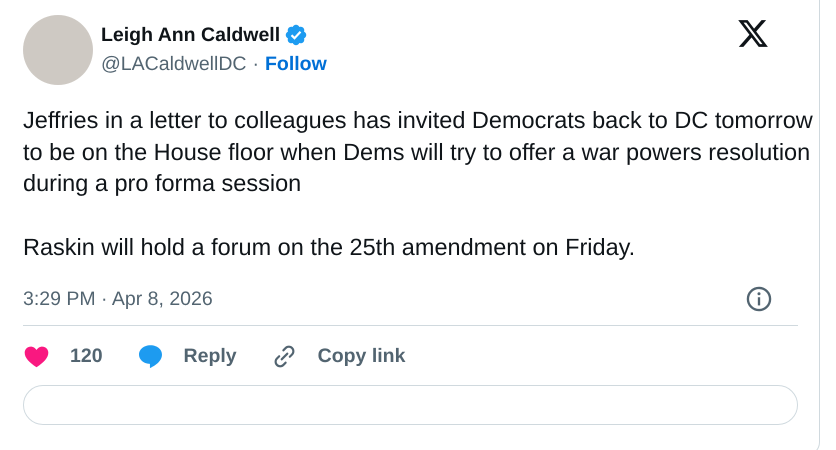  Describe the element at coordinates (759, 299) in the screenshot. I see `info-icon` at that location.